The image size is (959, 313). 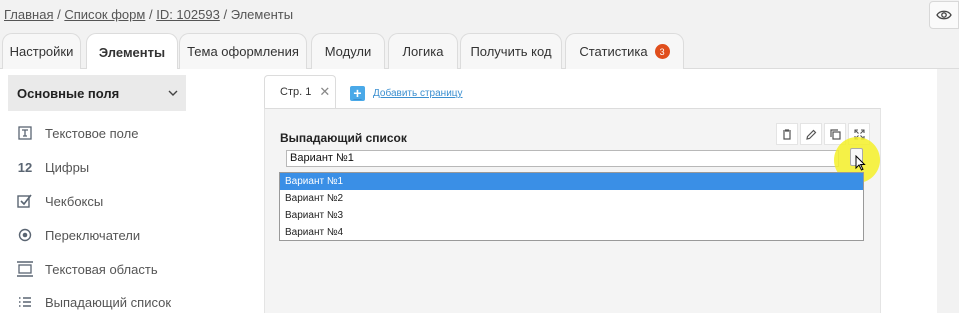 I want to click on list-icon, so click(x=25, y=302).